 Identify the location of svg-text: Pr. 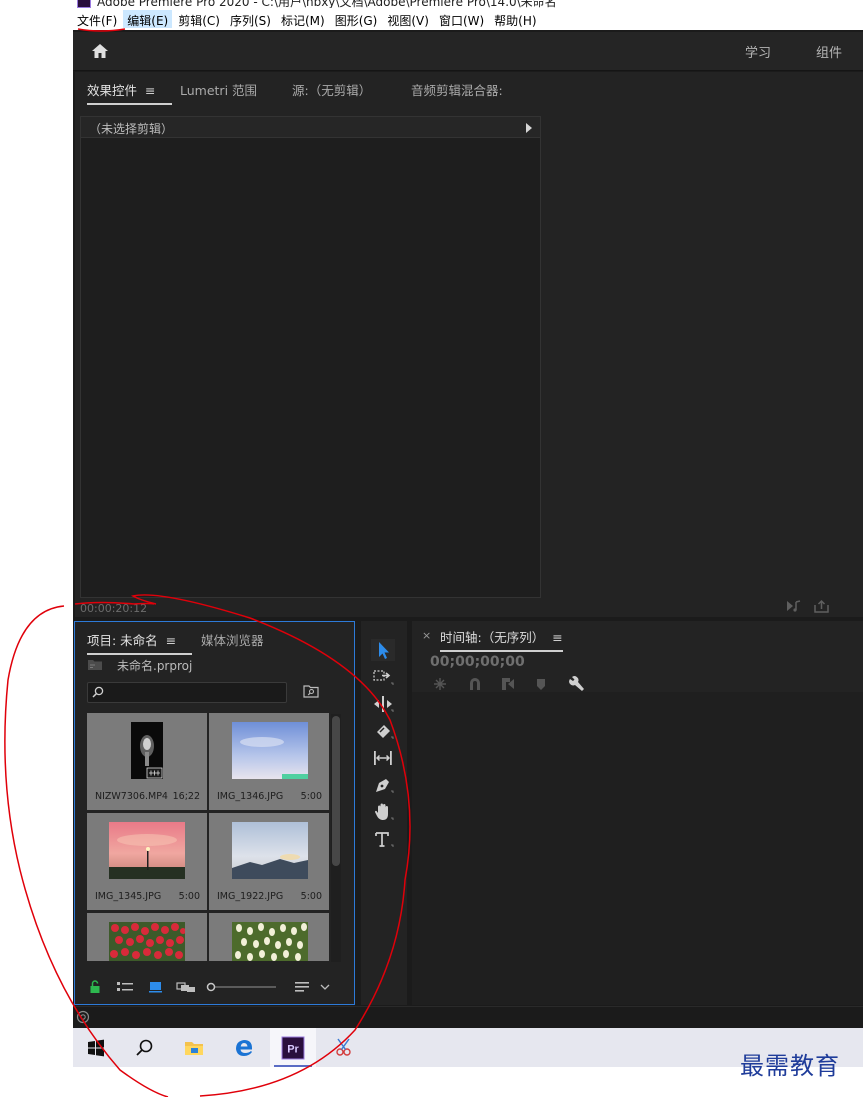
(293, 1050).